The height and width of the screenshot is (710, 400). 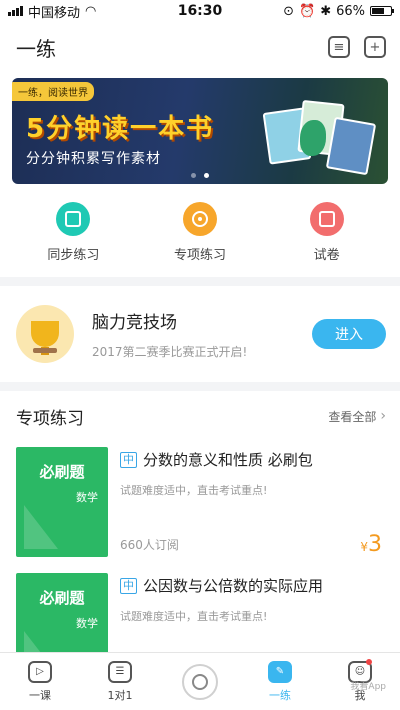 I want to click on bottom-tab-bar: ▷ 一课 ☰ 1对1 ✎ 一练 ☺ 我 我看App, so click(x=200, y=681).